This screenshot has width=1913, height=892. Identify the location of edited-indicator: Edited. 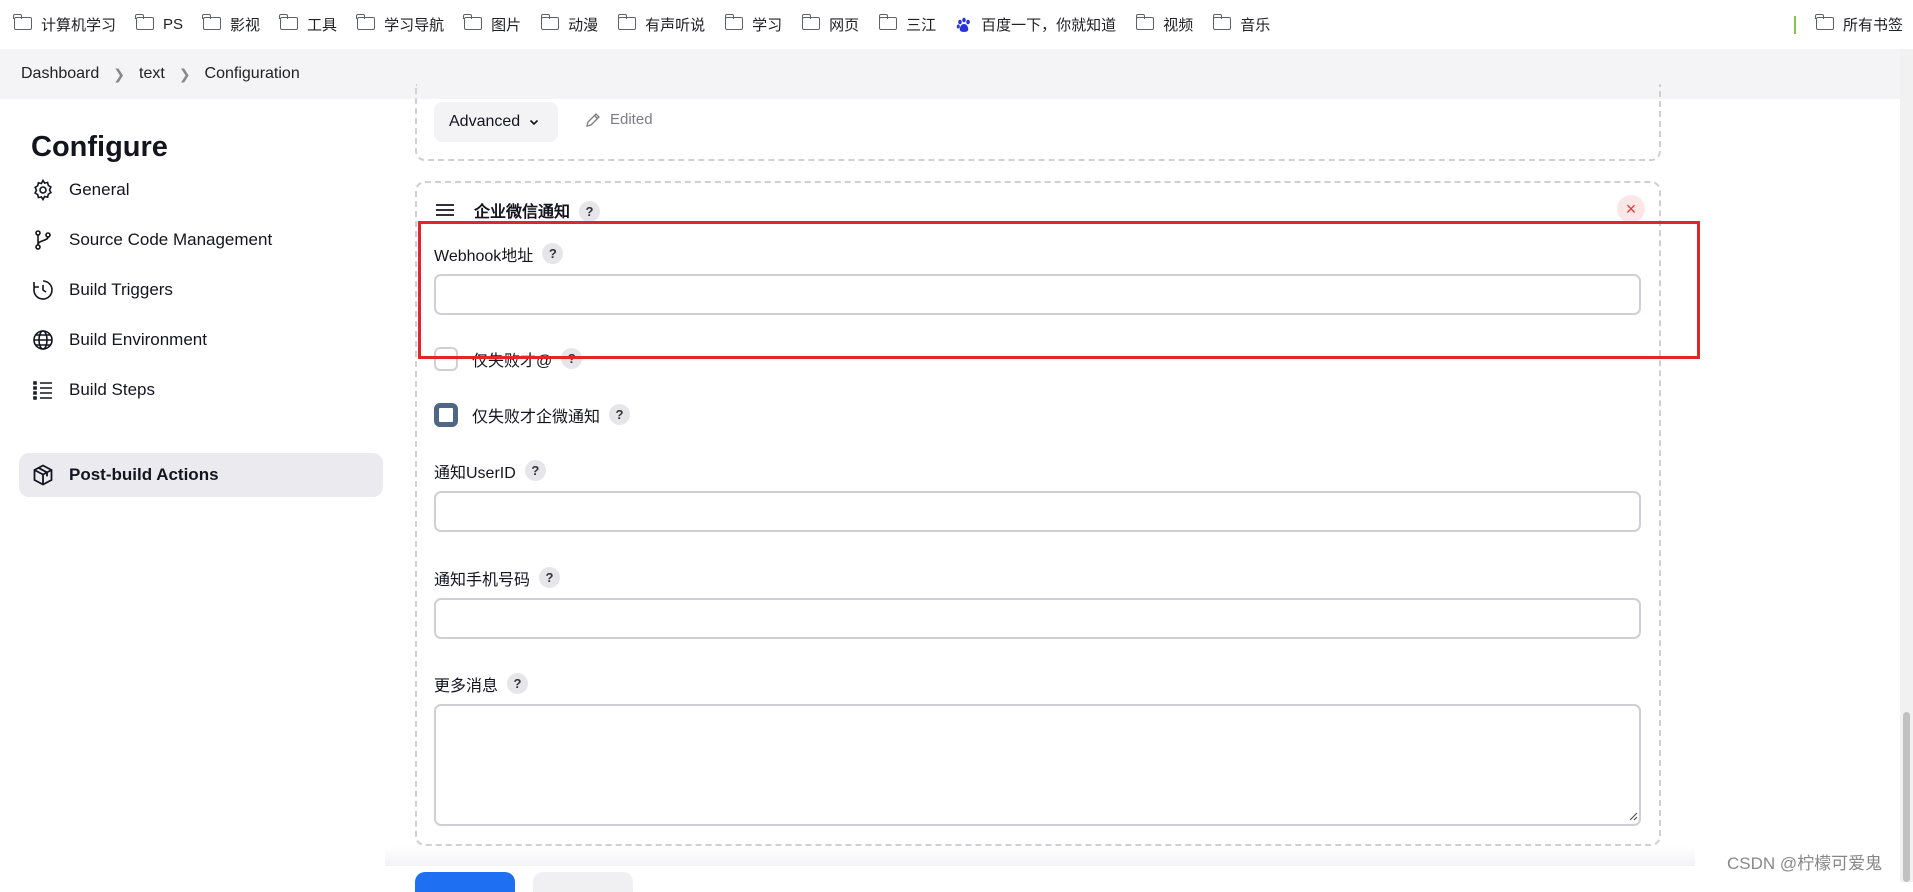
(619, 119).